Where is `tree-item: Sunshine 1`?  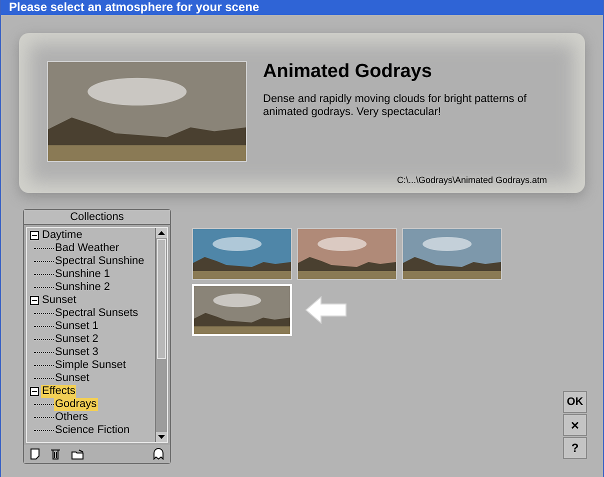 tree-item: Sunshine 1 is located at coordinates (83, 274).